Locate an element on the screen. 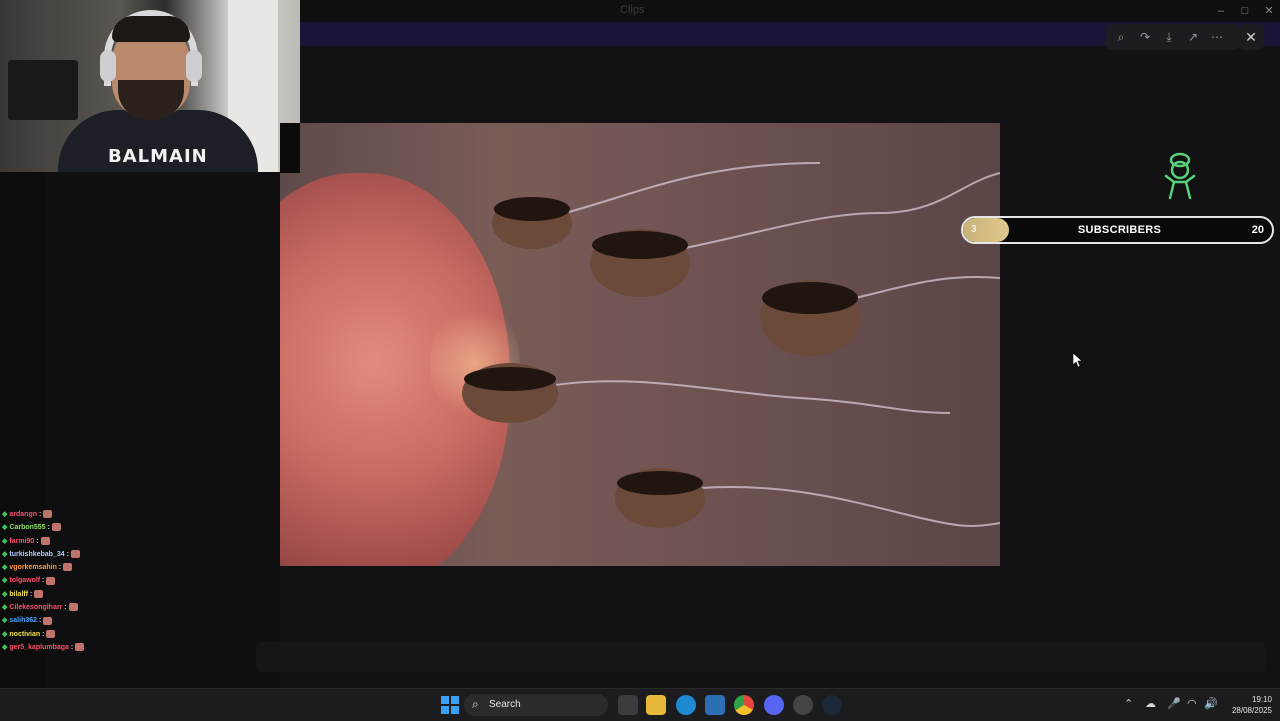  goal-label: SUBSCRIBERS is located at coordinates (1119, 230).